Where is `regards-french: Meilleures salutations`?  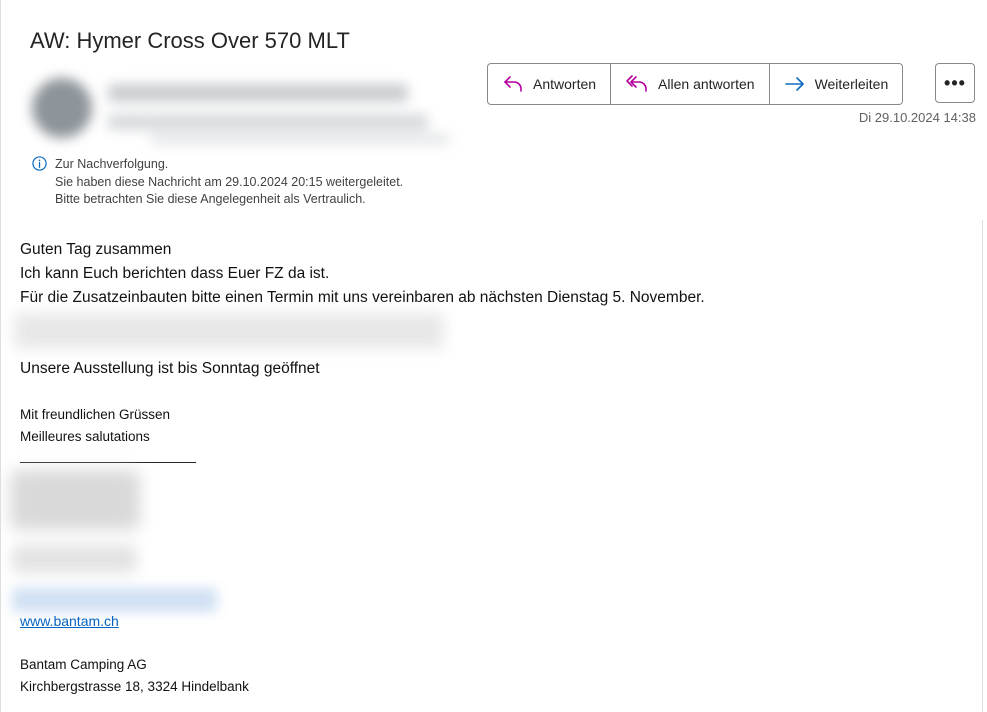 regards-french: Meilleures salutations is located at coordinates (85, 436).